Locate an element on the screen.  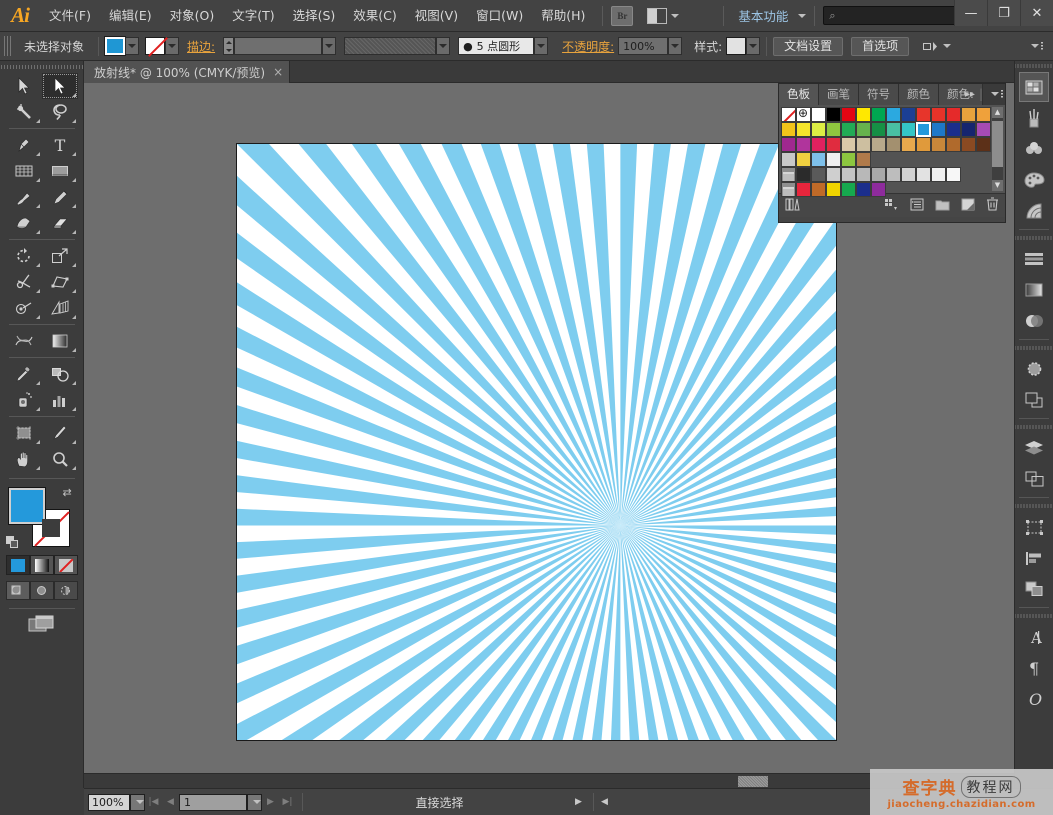
scroll-up-icon: ▲ is located at coordinates (997, 112).